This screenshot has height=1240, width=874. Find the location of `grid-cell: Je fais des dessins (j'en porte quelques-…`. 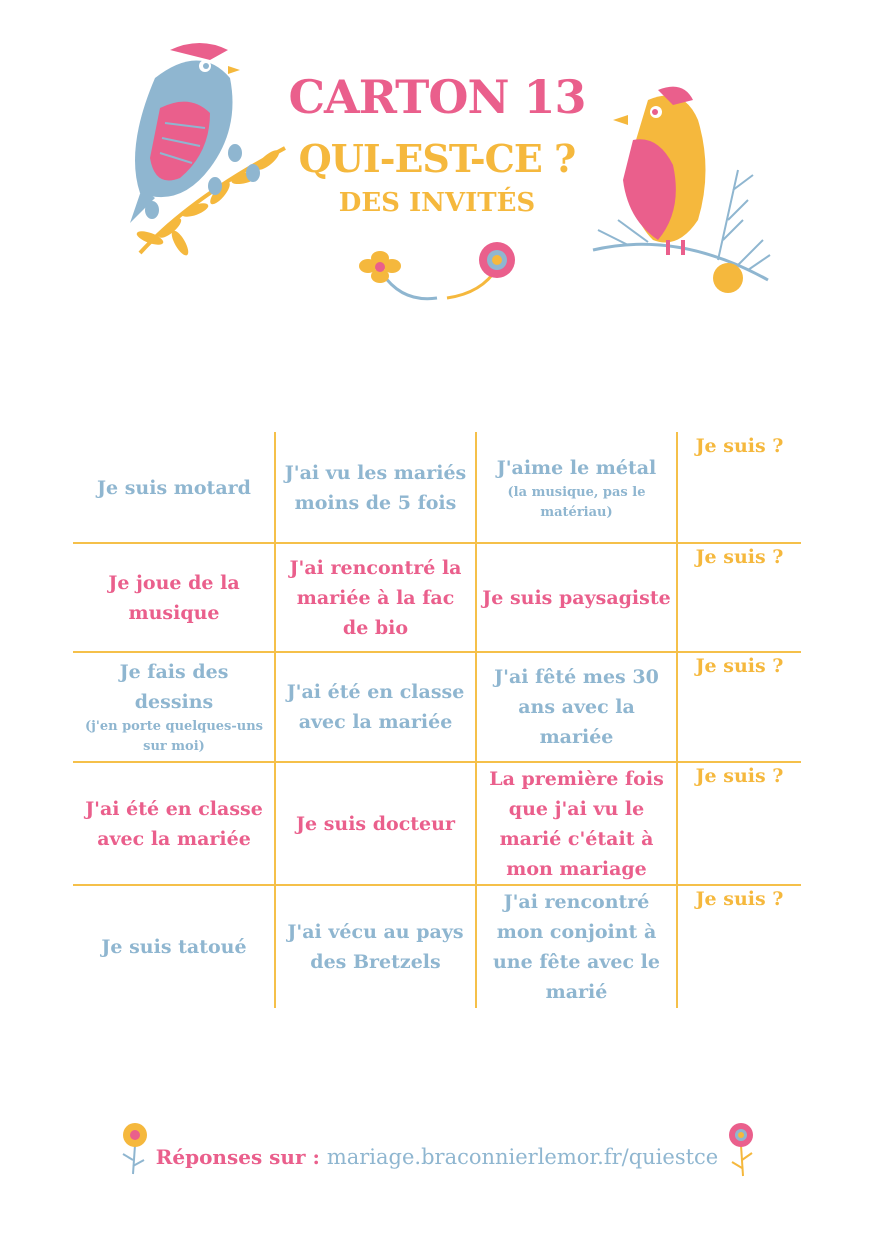

grid-cell: Je fais des dessins (j'en porte quelques-… is located at coordinates (174, 707).